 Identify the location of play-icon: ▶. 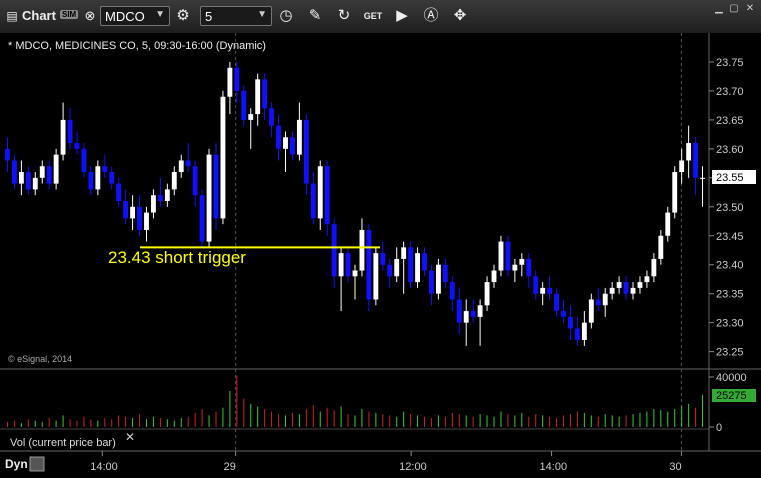
(402, 16).